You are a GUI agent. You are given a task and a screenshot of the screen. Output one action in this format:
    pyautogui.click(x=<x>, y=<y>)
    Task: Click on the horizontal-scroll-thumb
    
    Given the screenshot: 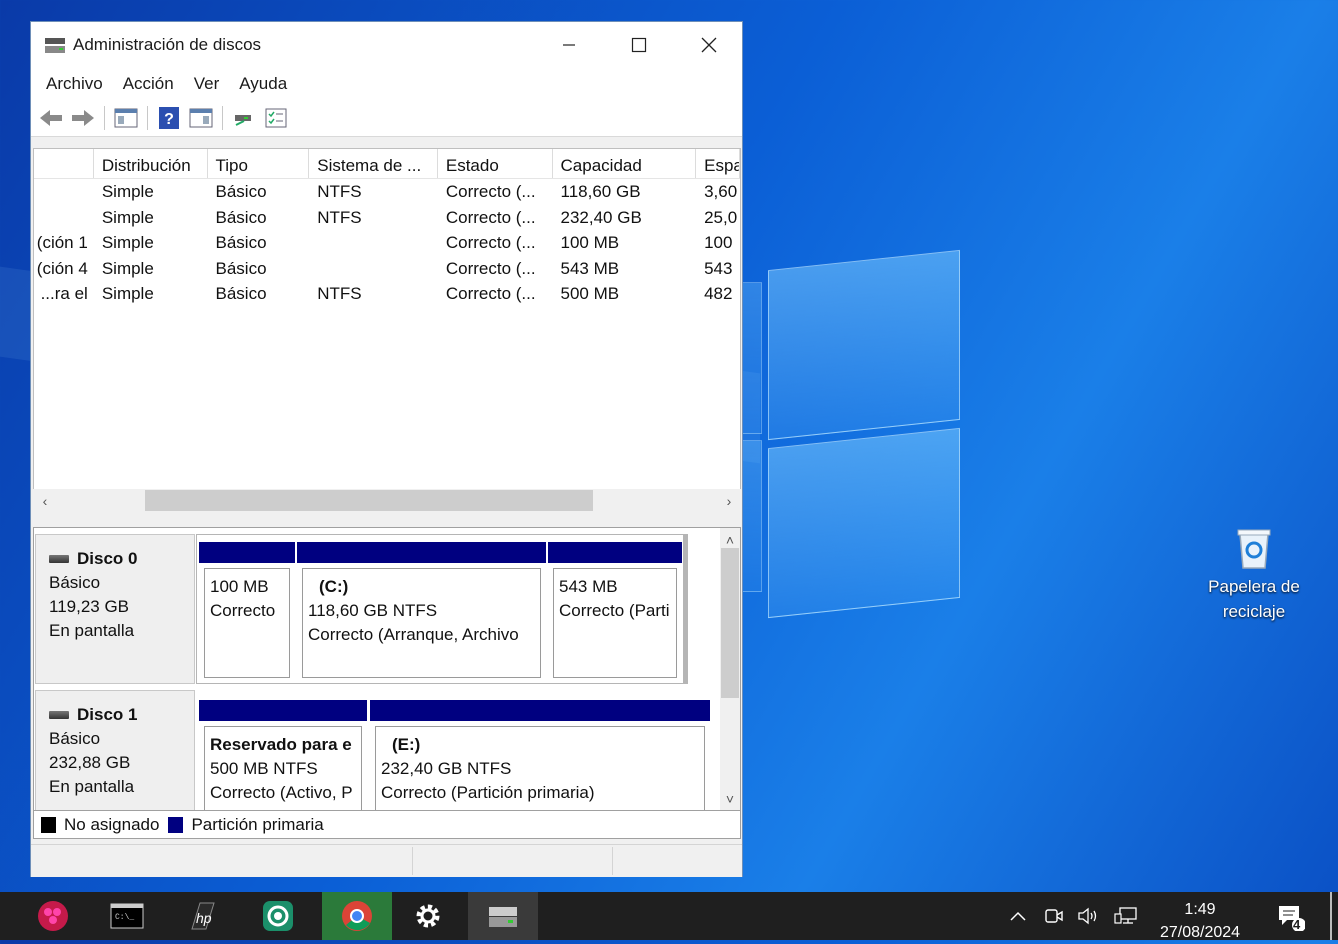 What is the action you would take?
    pyautogui.click(x=369, y=500)
    